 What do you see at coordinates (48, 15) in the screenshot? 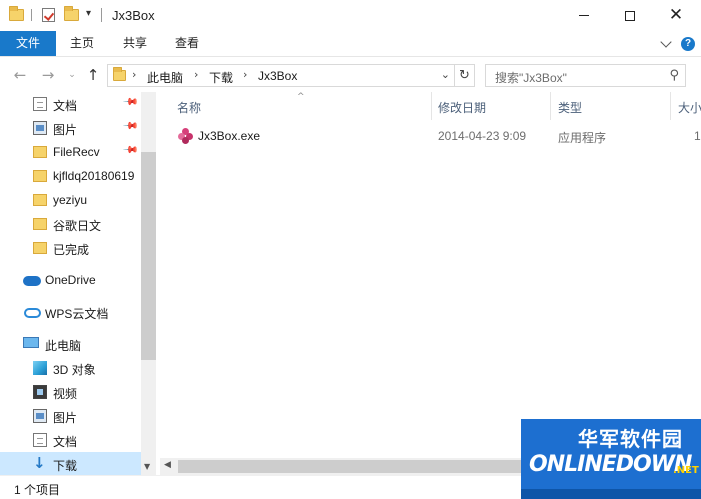
I see `properties-icon` at bounding box center [48, 15].